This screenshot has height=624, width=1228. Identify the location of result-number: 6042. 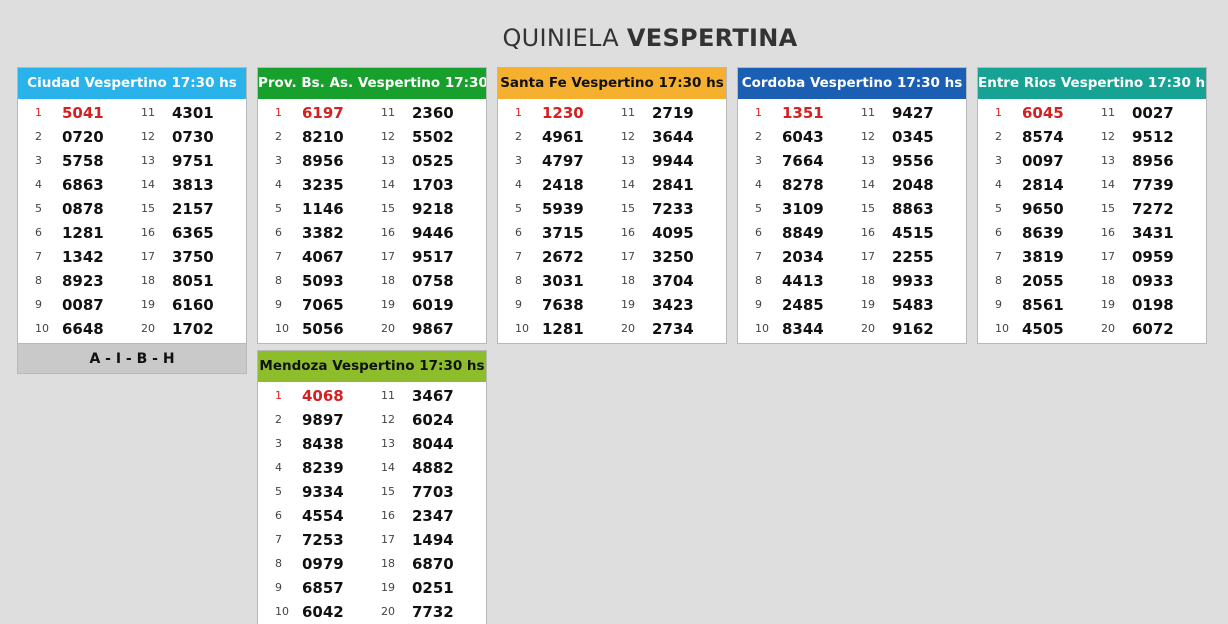
(323, 612).